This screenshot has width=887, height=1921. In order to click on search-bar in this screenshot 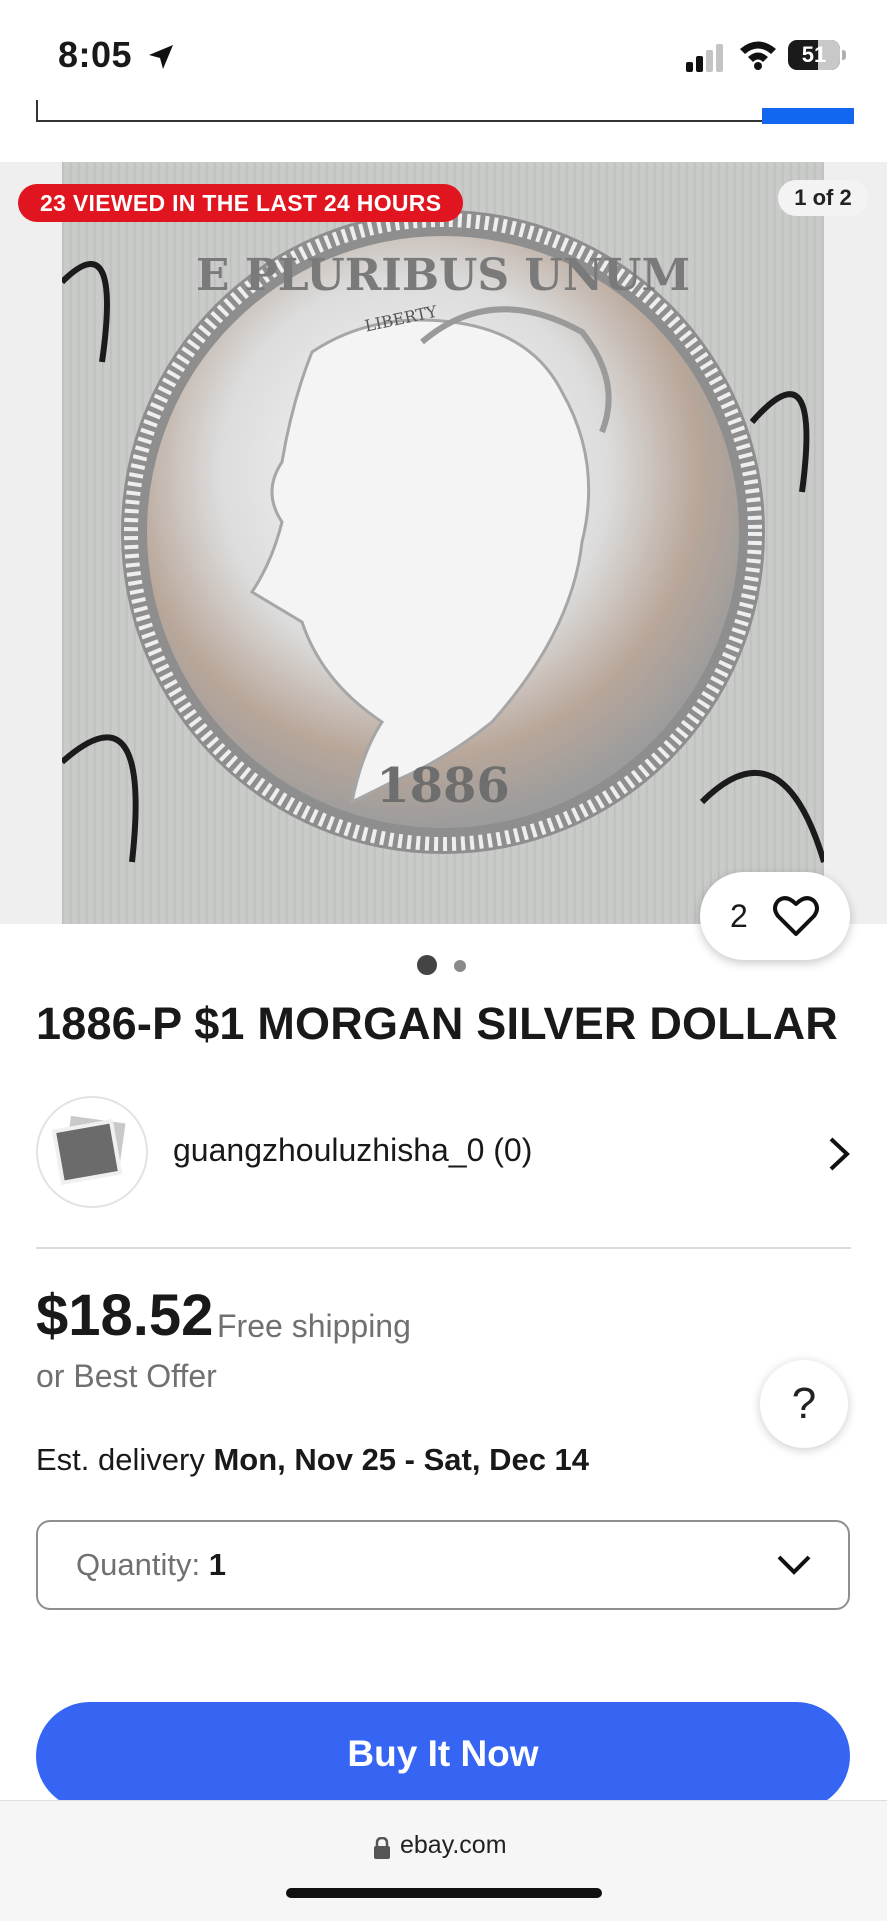, I will do `click(399, 111)`.